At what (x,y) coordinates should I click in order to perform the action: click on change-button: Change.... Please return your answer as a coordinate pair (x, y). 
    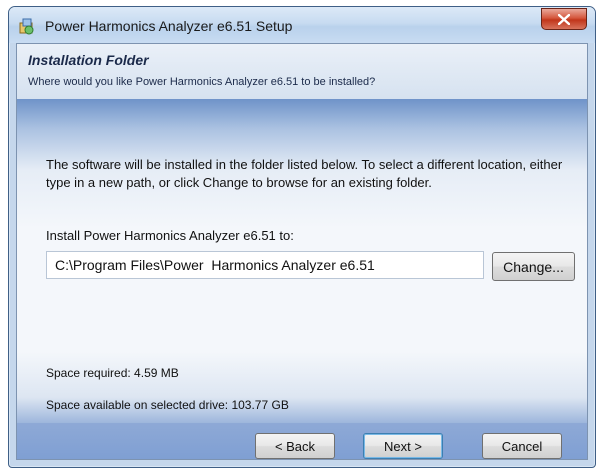
    Looking at the image, I should click on (533, 266).